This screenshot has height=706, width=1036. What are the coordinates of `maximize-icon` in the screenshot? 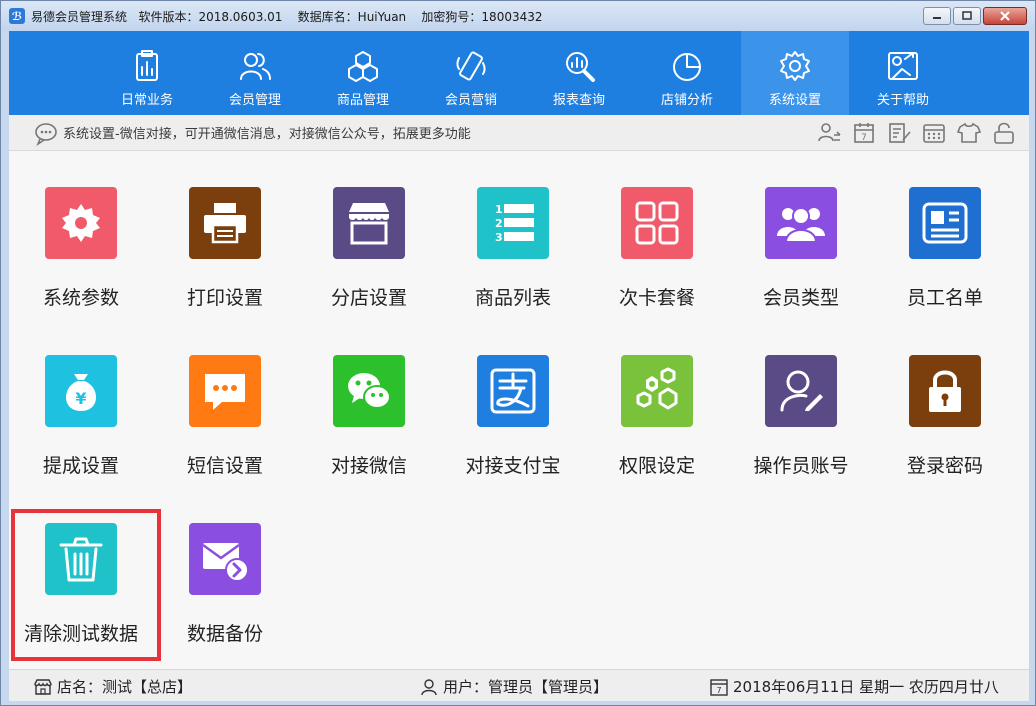 It's located at (967, 15).